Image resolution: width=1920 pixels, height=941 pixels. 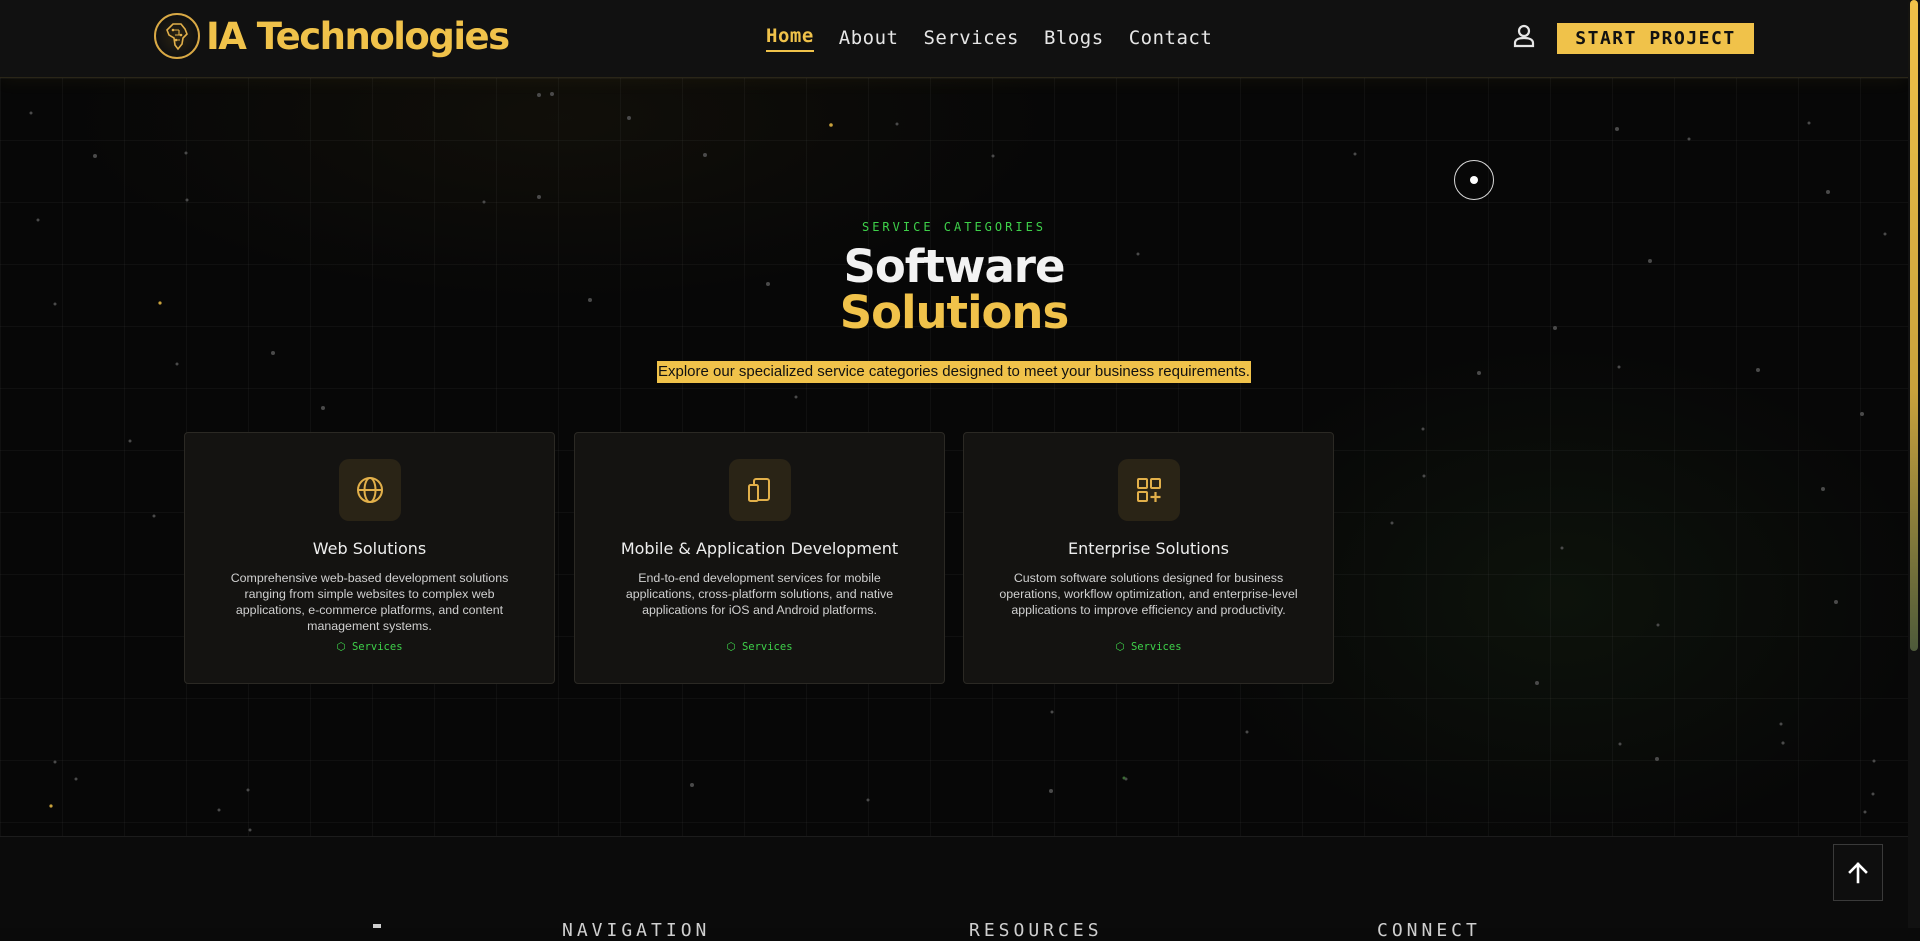 I want to click on section-eyebrow: SERVICE CATEGORIES, so click(x=954, y=227).